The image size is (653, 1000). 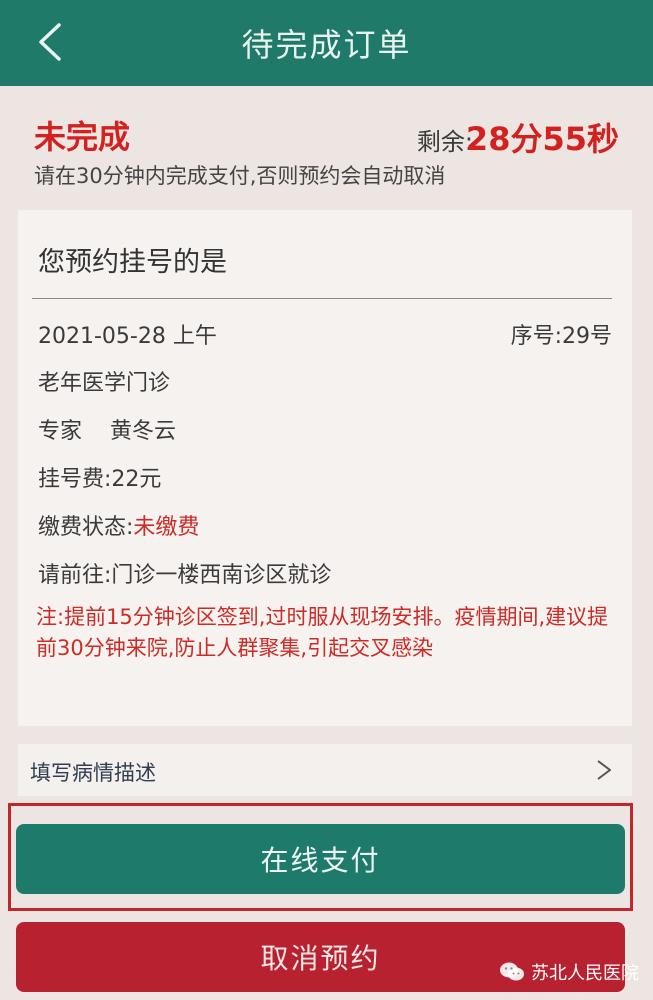 I want to click on watermark: 苏北人民医院, so click(x=569, y=972).